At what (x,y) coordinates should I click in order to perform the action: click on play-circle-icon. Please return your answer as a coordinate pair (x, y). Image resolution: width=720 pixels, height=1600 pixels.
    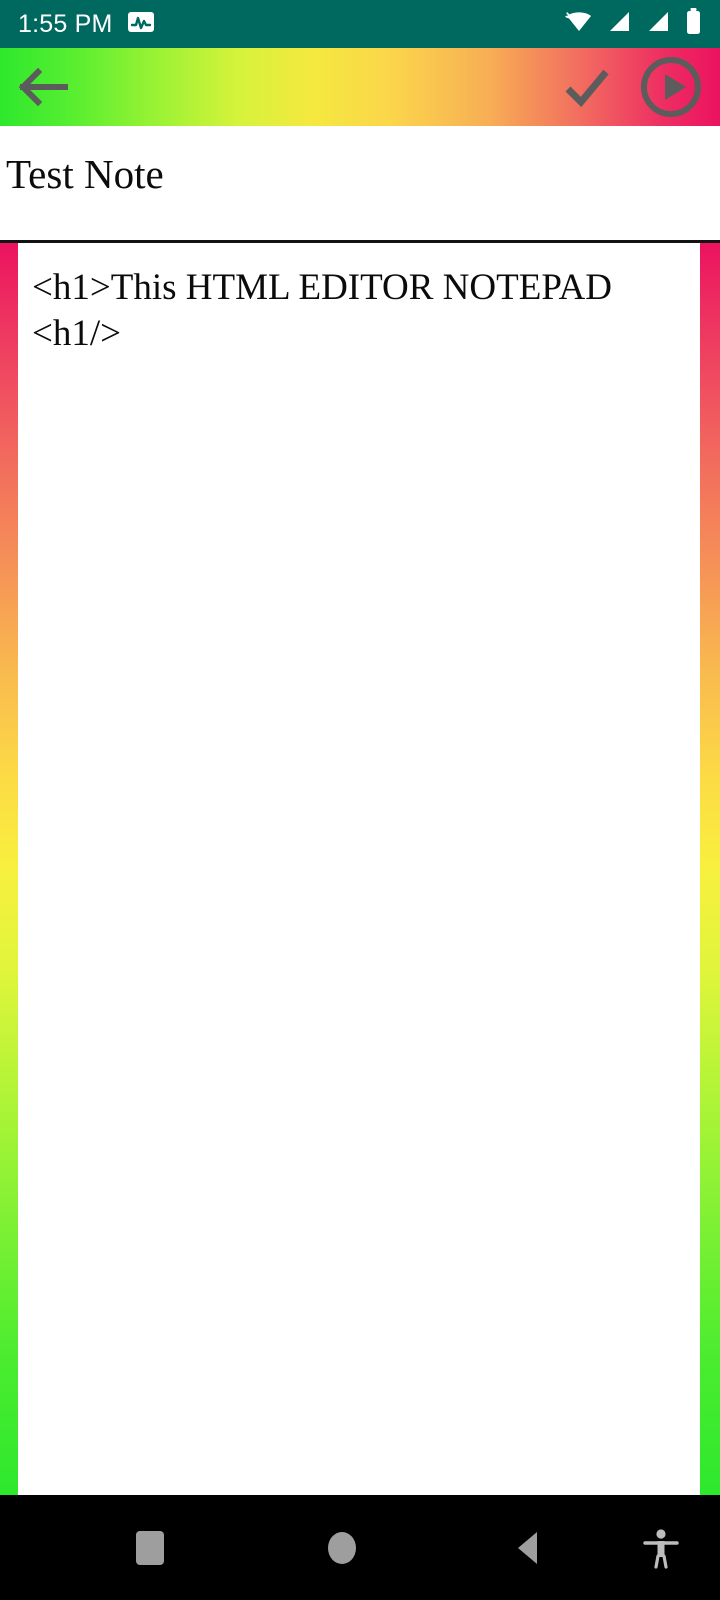
    Looking at the image, I should click on (671, 87).